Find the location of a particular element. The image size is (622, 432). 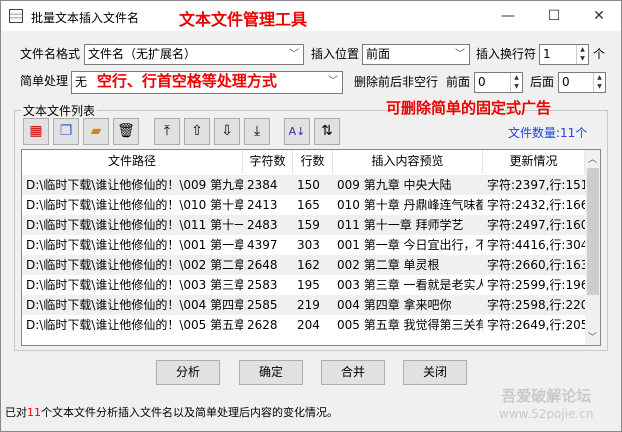

cell-preview: 004 第四章 拿来吧你 is located at coordinates (394, 305).